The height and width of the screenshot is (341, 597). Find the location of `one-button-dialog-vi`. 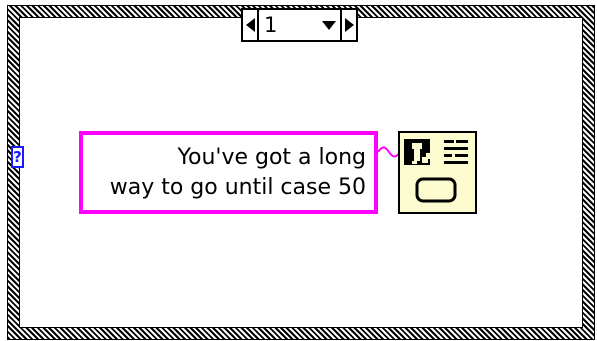

one-button-dialog-vi is located at coordinates (437, 172).